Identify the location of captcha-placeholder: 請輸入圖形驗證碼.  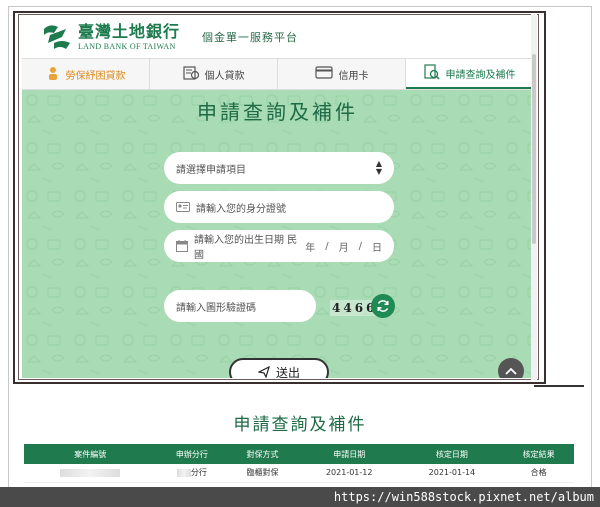
(216, 308).